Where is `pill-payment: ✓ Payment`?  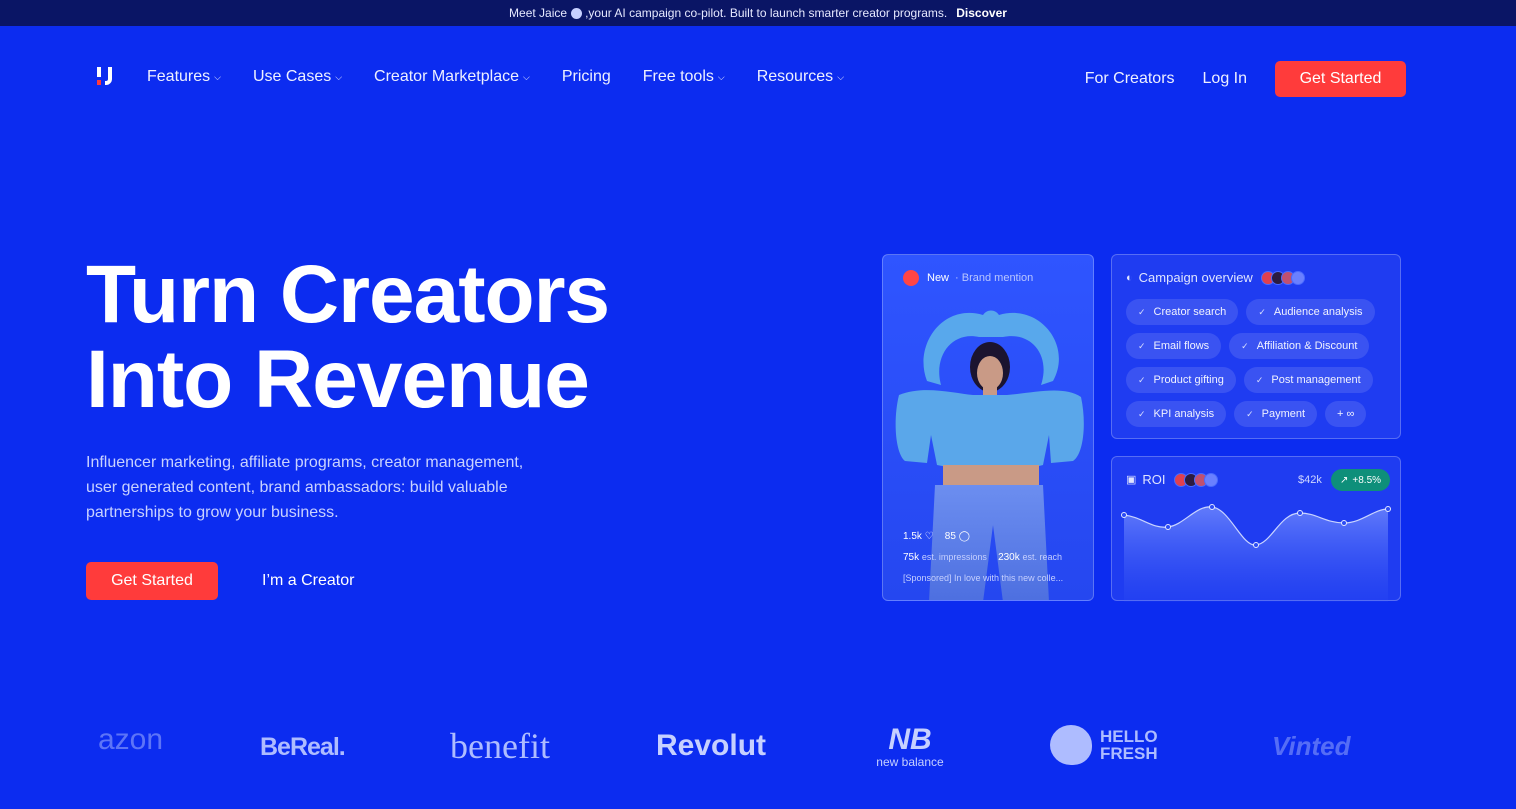
pill-payment: ✓ Payment is located at coordinates (1276, 414).